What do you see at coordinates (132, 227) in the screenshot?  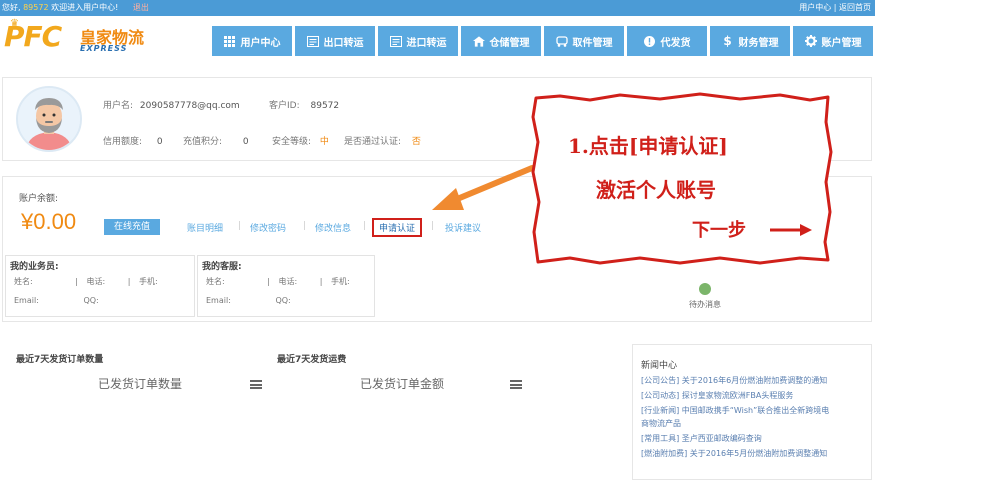 I see `recharge-button: 在线充值` at bounding box center [132, 227].